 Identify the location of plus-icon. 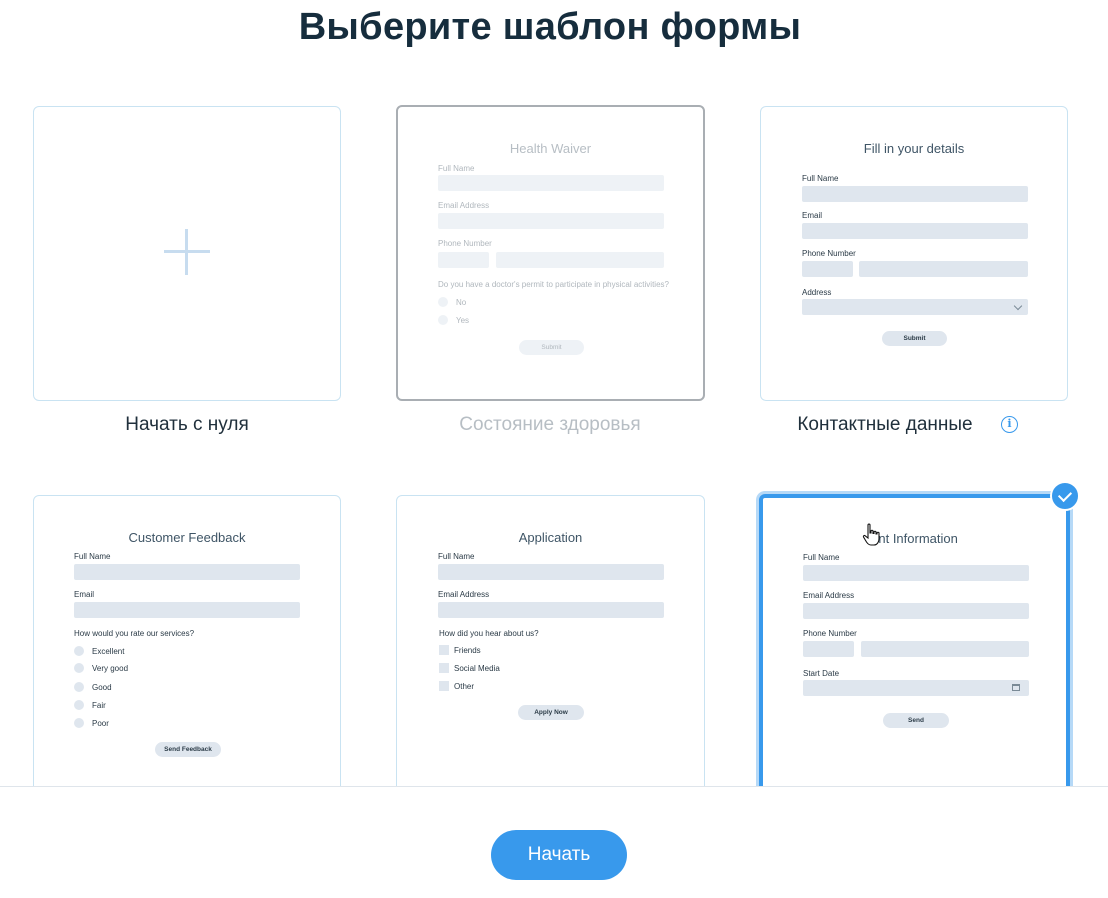
(187, 252).